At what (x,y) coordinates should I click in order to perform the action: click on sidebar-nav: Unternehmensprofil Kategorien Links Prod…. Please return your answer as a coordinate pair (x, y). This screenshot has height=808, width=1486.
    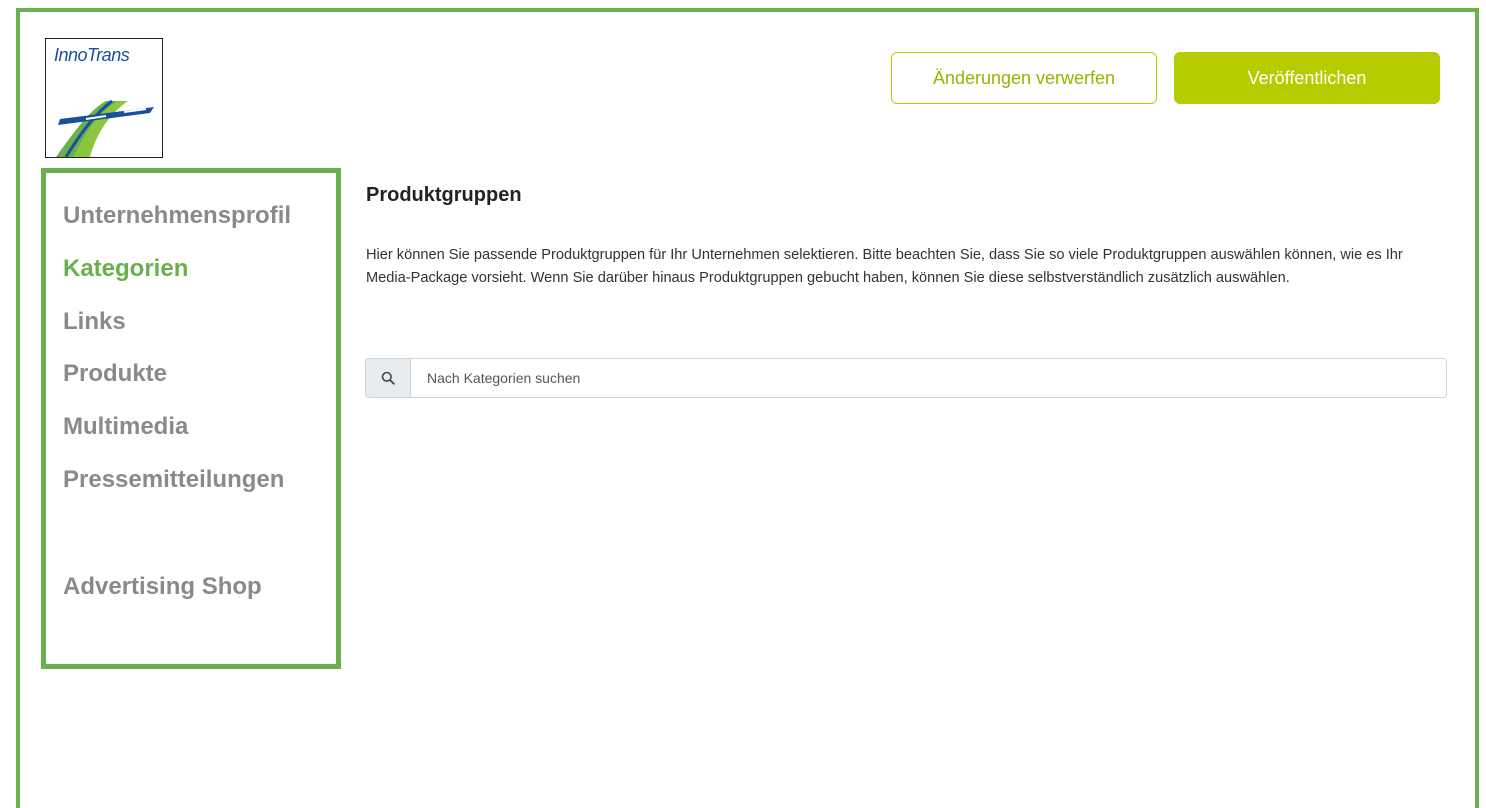
    Looking at the image, I should click on (191, 418).